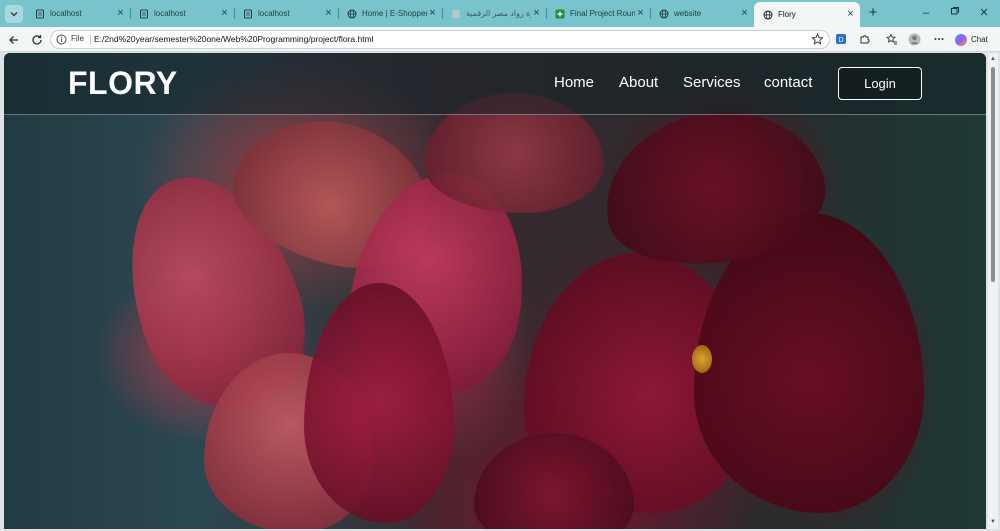 The height and width of the screenshot is (531, 1000). I want to click on restore-button, so click(955, 13).